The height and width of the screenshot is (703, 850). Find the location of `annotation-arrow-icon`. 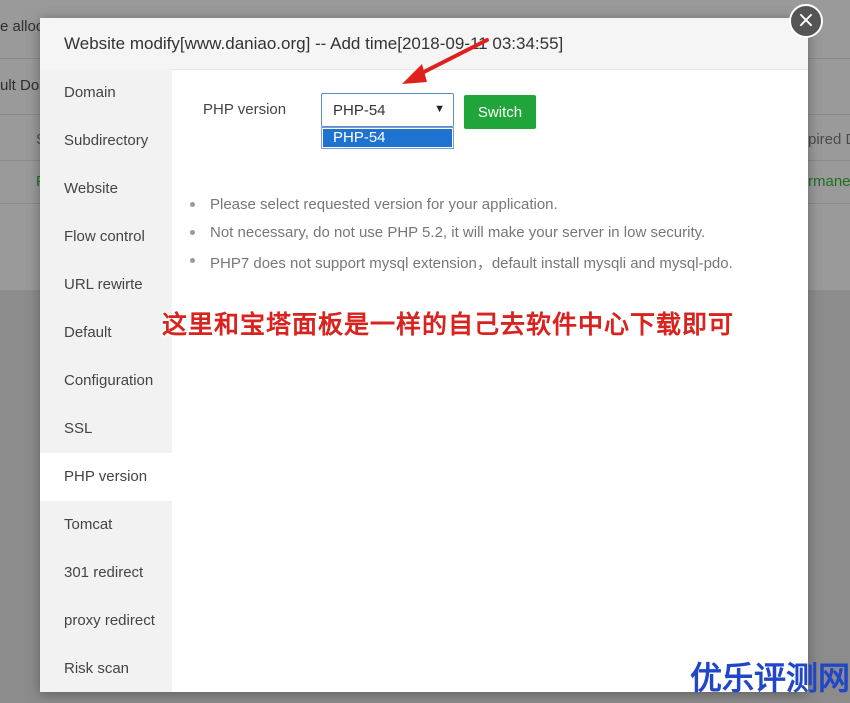

annotation-arrow-icon is located at coordinates (445, 61).